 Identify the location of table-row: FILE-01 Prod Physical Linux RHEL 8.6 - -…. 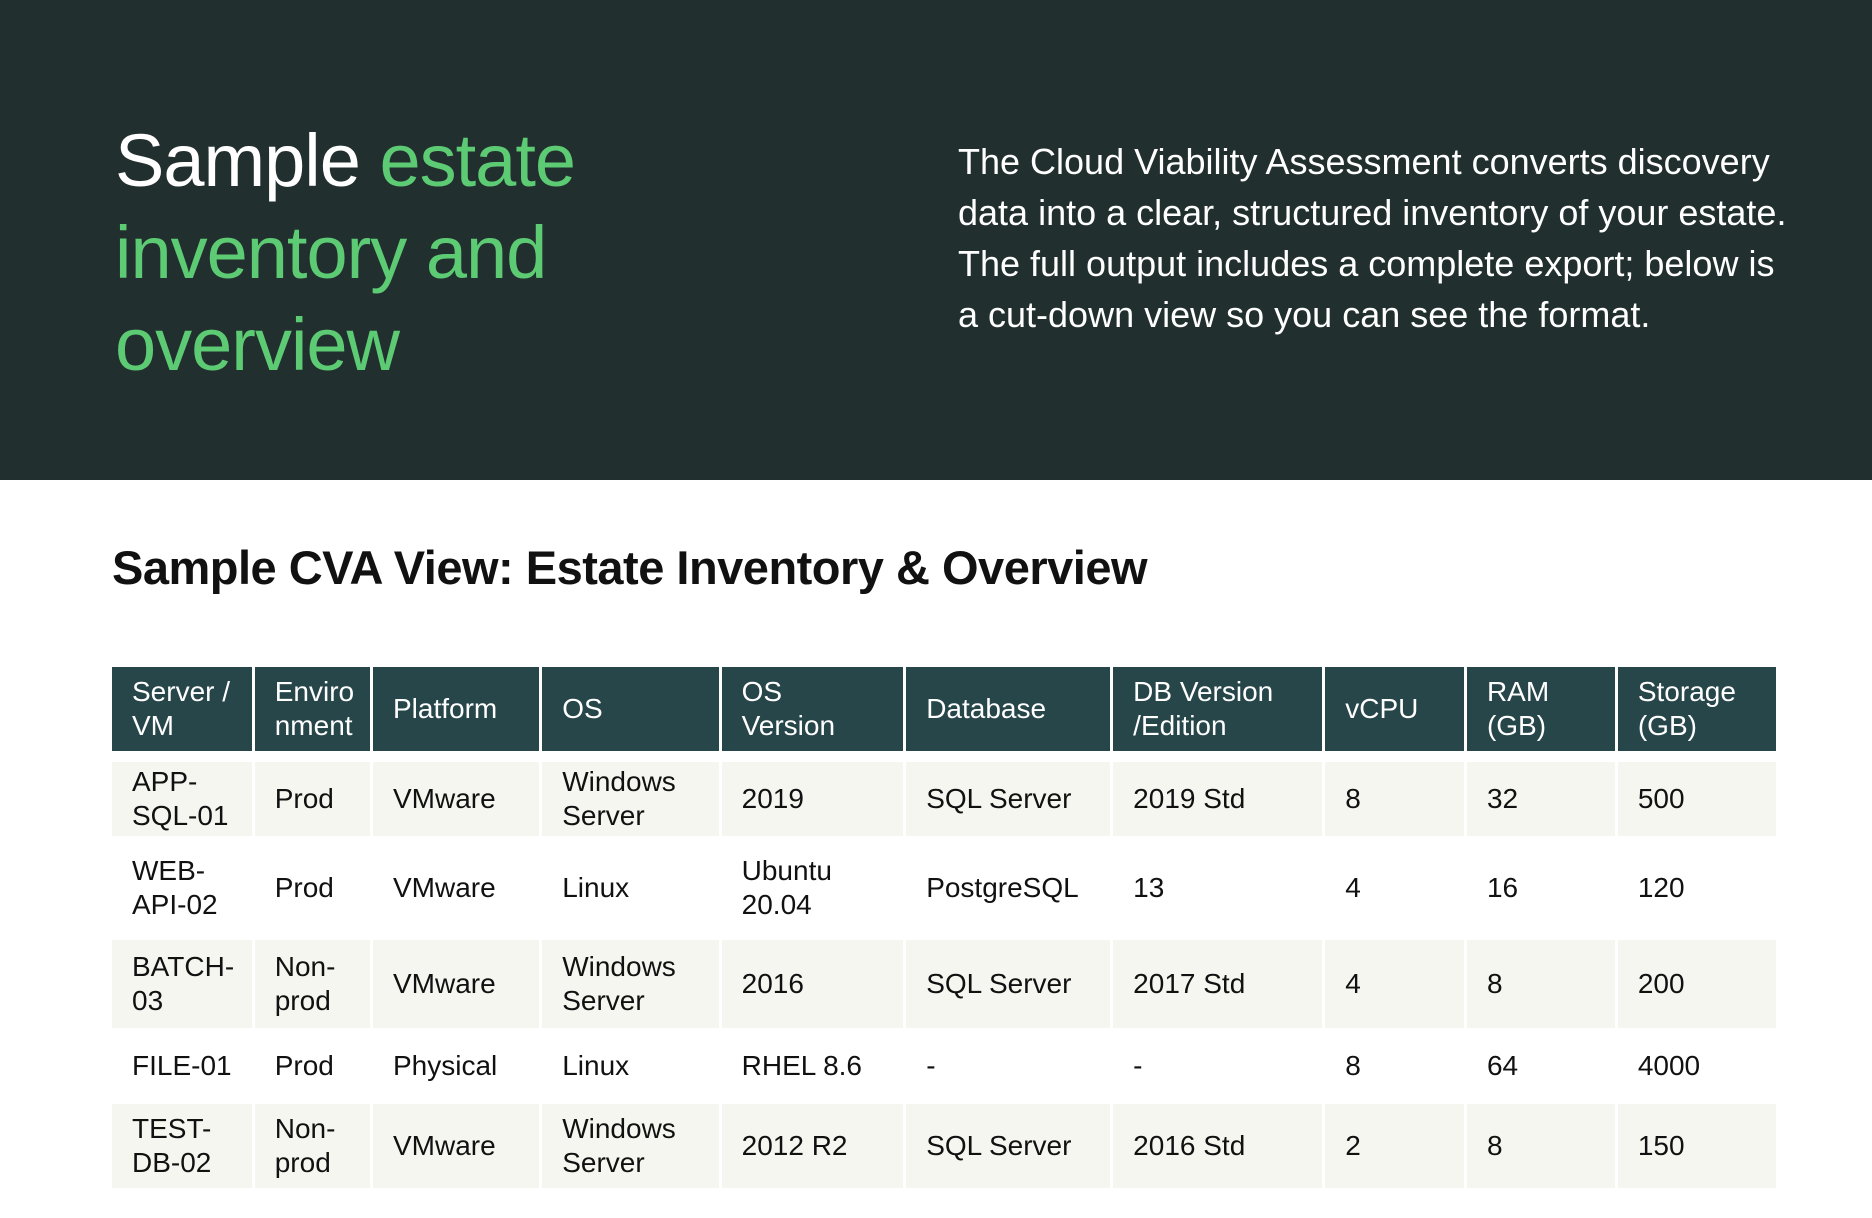
(944, 1061).